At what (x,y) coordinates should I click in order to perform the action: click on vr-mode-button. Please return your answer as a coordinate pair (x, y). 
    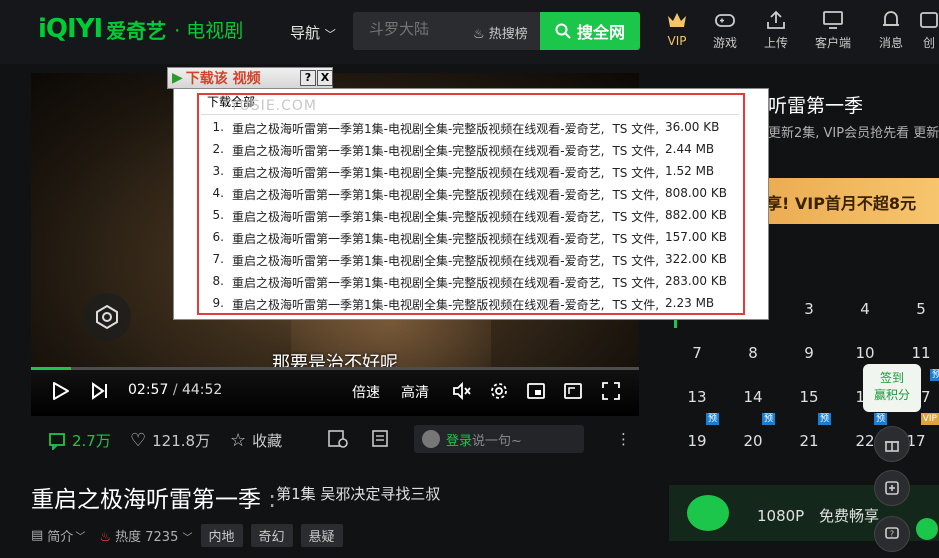
    Looking at the image, I should click on (107, 317).